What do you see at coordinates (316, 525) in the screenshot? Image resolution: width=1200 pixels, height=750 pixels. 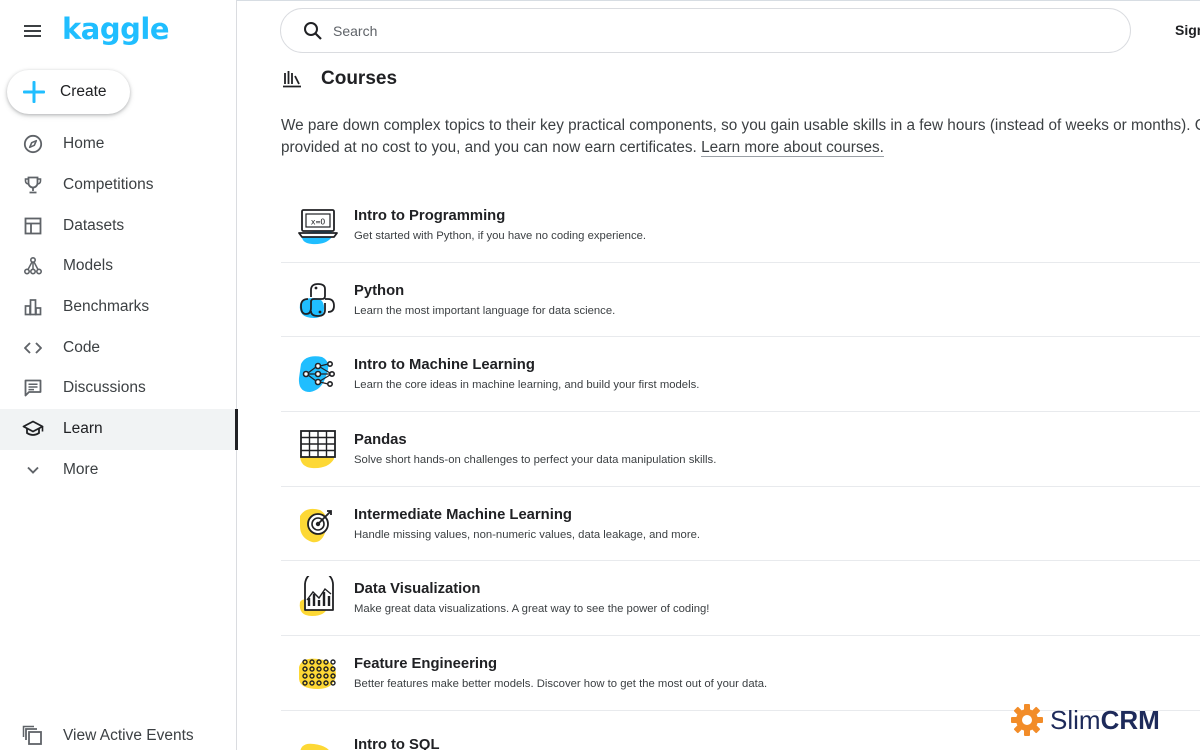 I see `target-icon` at bounding box center [316, 525].